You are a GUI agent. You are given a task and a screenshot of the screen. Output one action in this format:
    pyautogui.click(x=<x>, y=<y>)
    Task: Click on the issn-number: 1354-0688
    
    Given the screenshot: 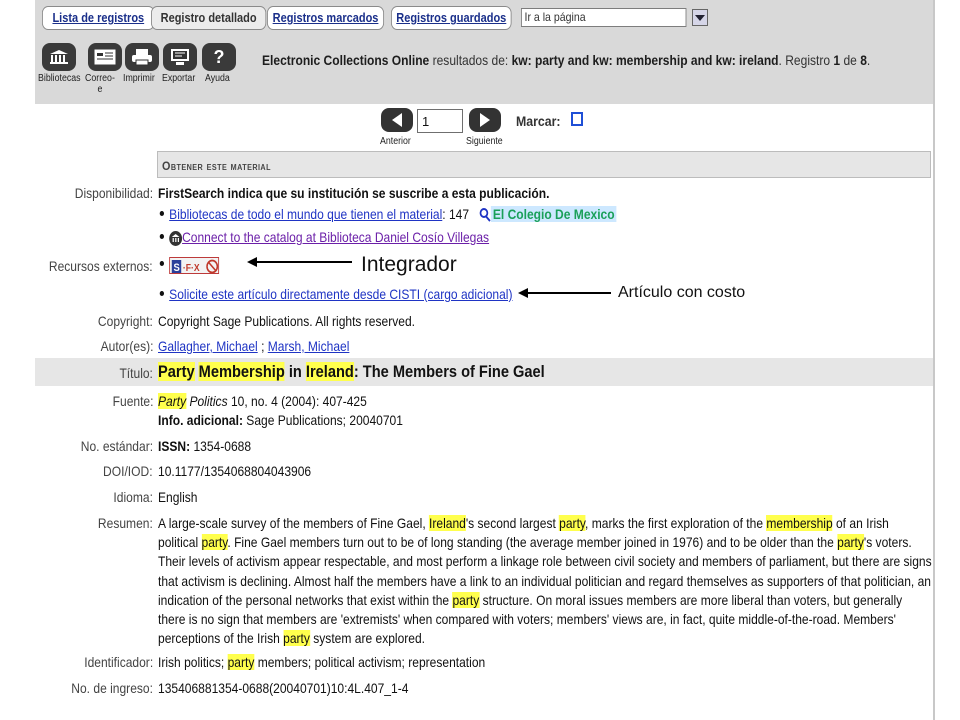 What is the action you would take?
    pyautogui.click(x=221, y=446)
    